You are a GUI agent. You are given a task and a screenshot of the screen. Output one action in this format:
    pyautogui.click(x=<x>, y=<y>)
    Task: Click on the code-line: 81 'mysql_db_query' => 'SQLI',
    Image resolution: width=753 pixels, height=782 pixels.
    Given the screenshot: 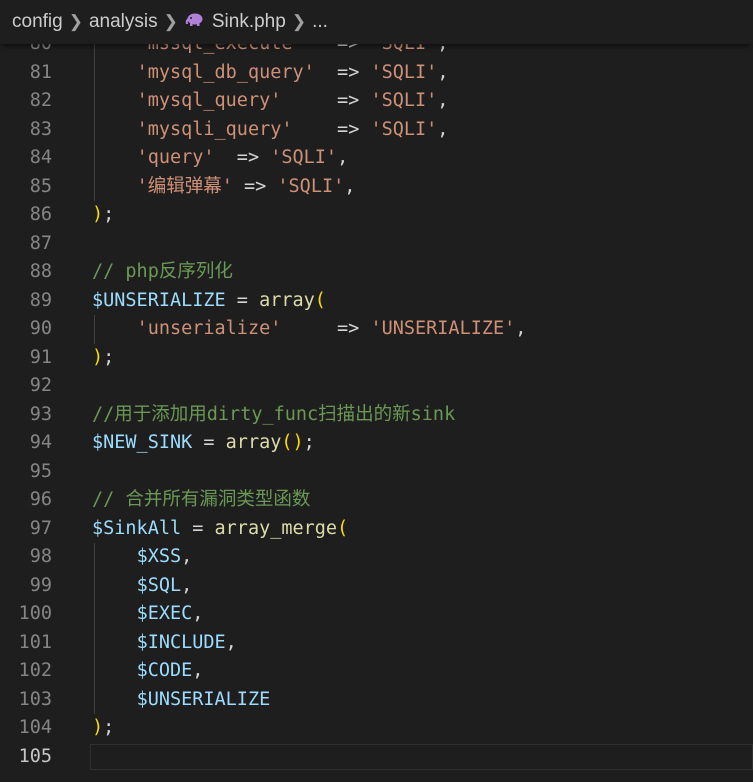 What is the action you would take?
    pyautogui.click(x=376, y=73)
    